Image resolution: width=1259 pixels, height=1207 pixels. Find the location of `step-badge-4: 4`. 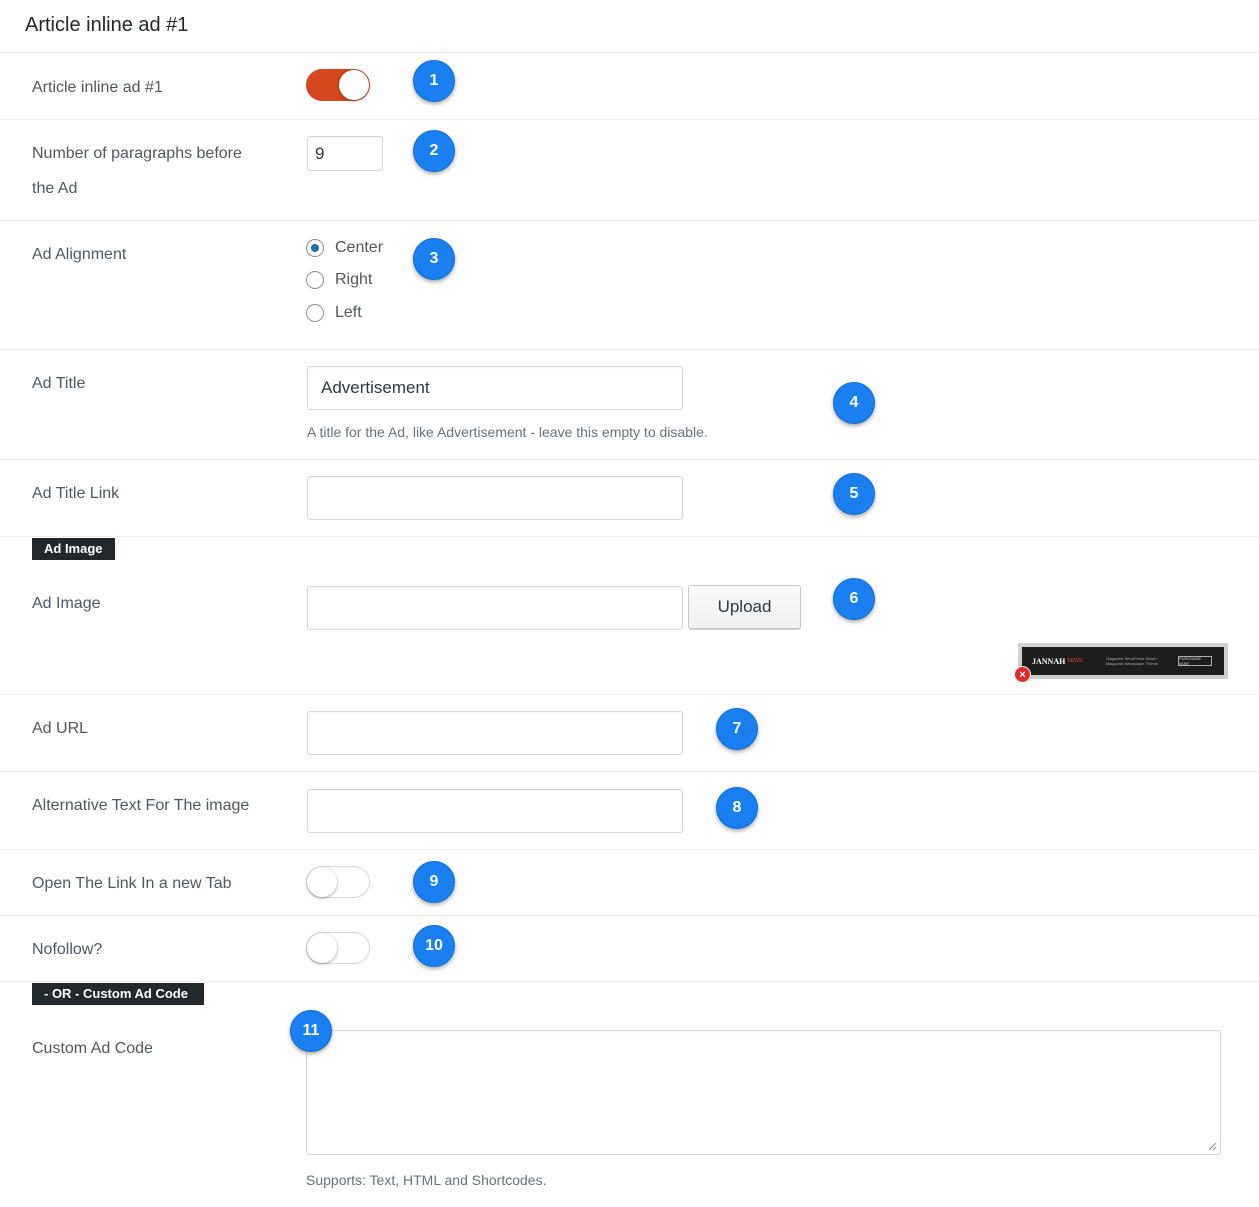

step-badge-4: 4 is located at coordinates (854, 403).